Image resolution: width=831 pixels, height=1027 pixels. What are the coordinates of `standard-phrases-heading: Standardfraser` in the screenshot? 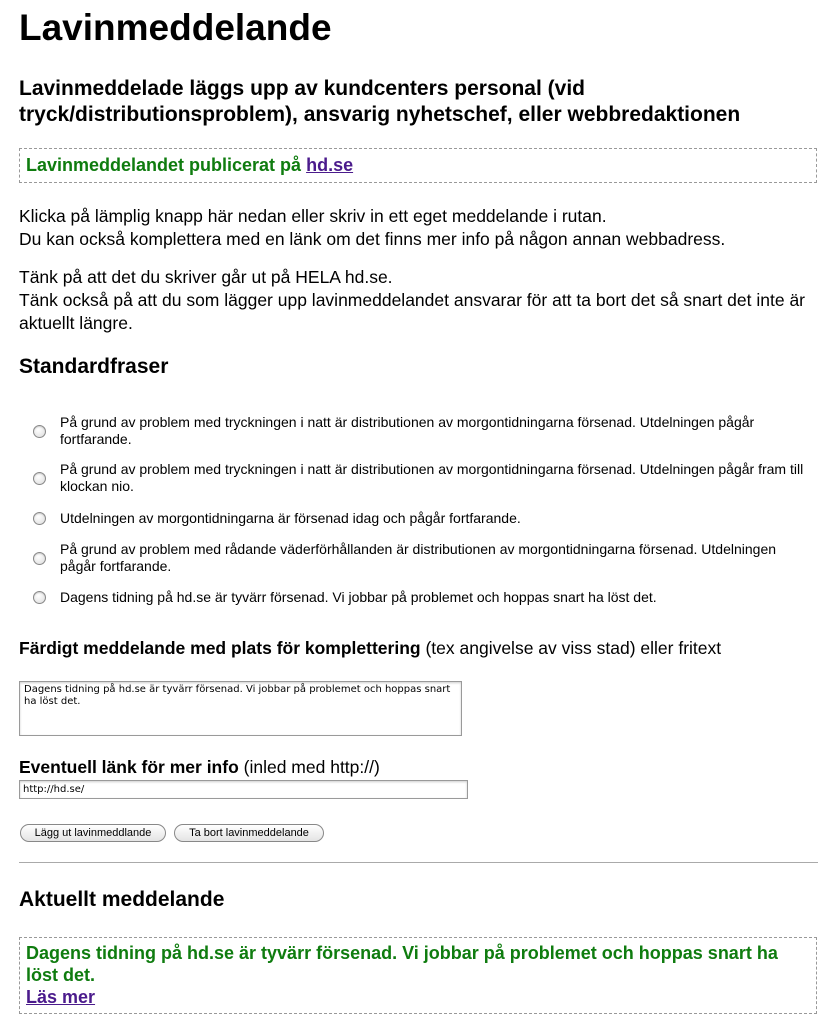 It's located at (94, 366).